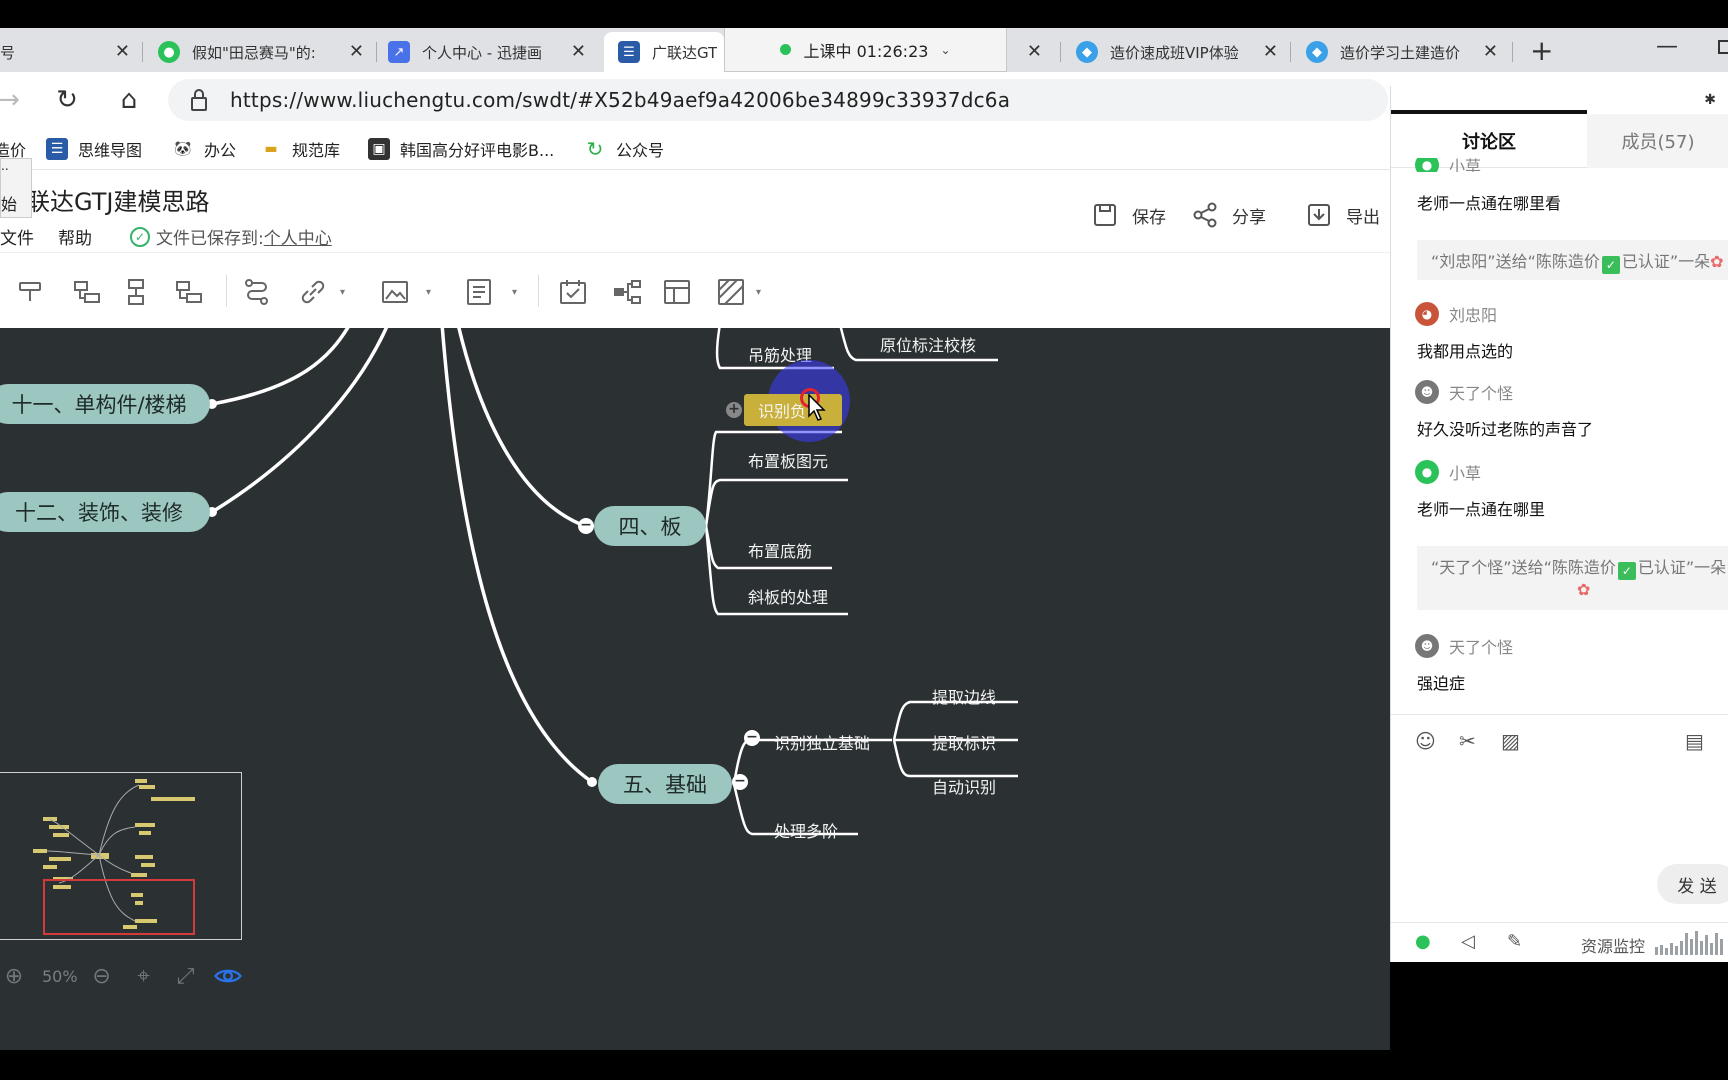 The image size is (1728, 1080). What do you see at coordinates (1464, 646) in the screenshot?
I see `message-author: ☻ 天了个怪` at bounding box center [1464, 646].